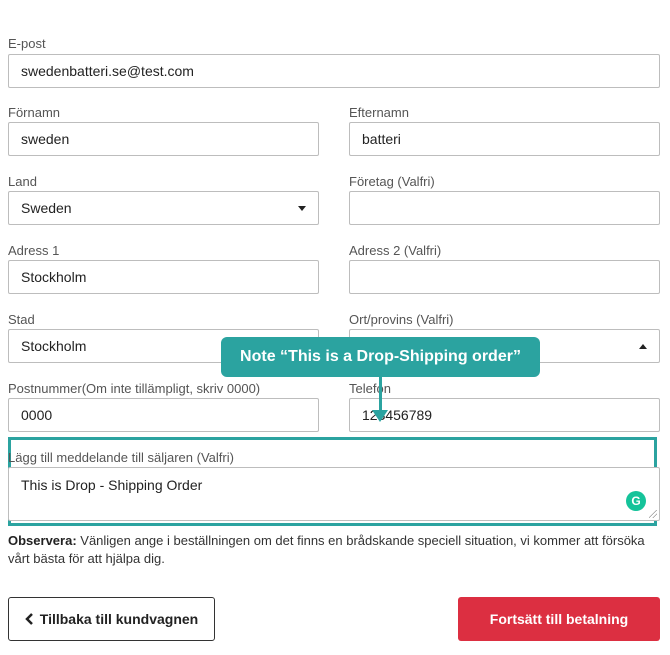  Describe the element at coordinates (401, 319) in the screenshot. I see `province-label: Ort/provins (Valfri)` at that location.